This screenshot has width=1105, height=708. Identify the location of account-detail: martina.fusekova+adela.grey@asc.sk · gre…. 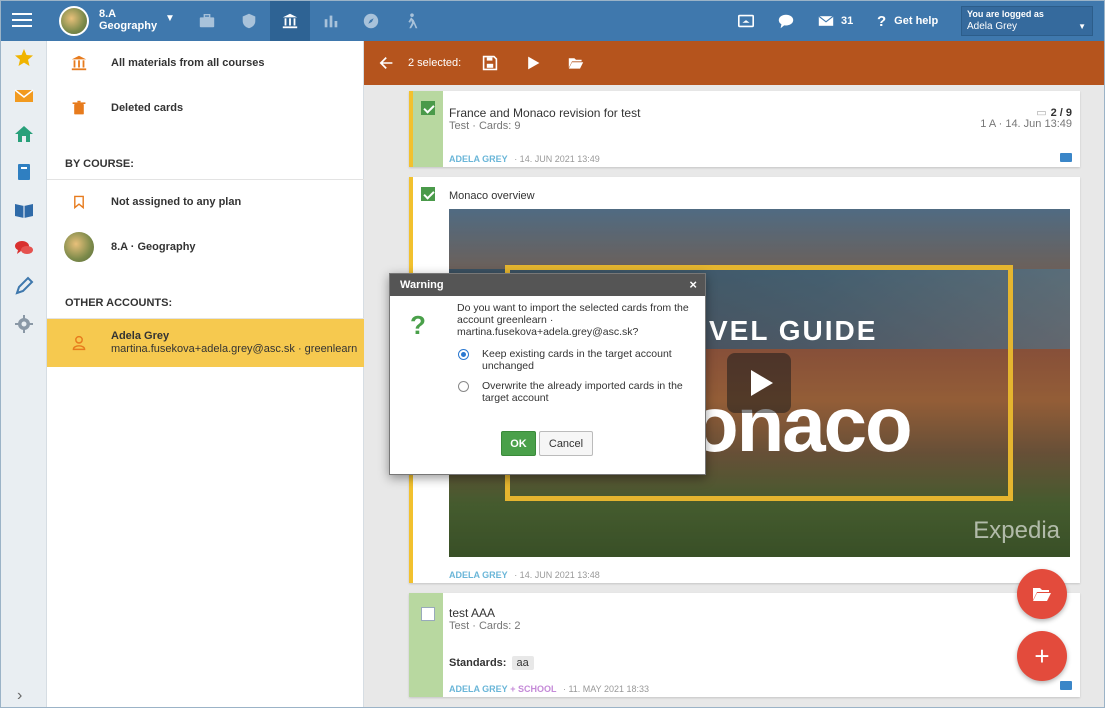
(234, 349).